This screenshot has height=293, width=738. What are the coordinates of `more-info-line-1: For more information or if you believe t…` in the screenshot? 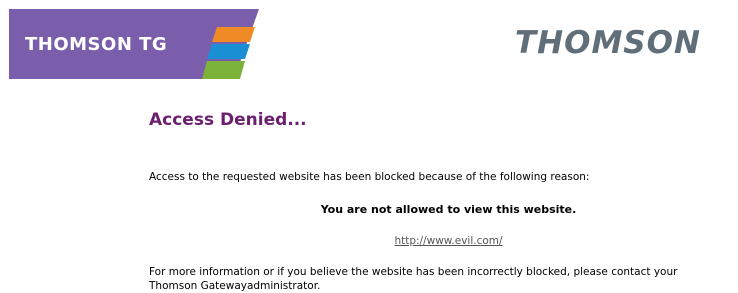 It's located at (413, 272).